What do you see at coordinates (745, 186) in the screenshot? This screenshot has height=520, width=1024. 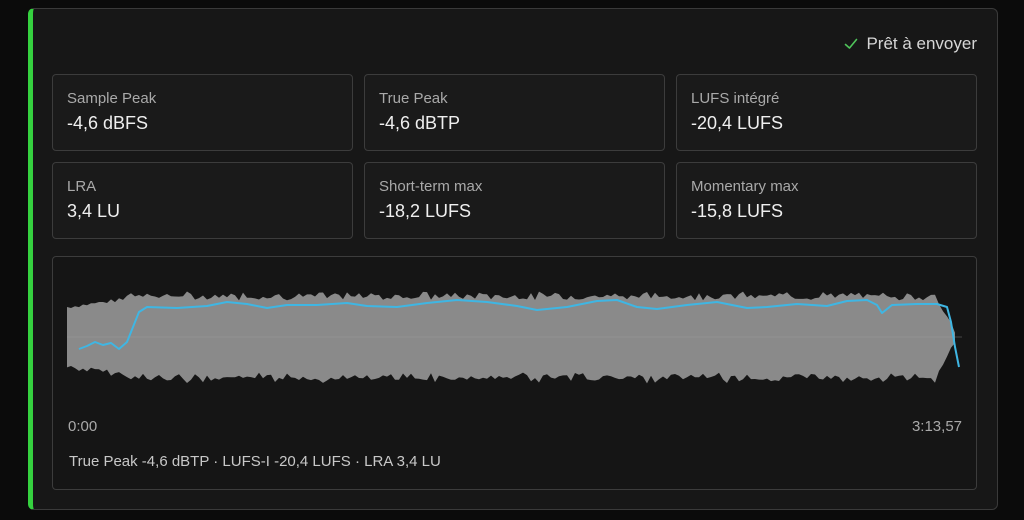 I see `metric-label: Momentary max` at bounding box center [745, 186].